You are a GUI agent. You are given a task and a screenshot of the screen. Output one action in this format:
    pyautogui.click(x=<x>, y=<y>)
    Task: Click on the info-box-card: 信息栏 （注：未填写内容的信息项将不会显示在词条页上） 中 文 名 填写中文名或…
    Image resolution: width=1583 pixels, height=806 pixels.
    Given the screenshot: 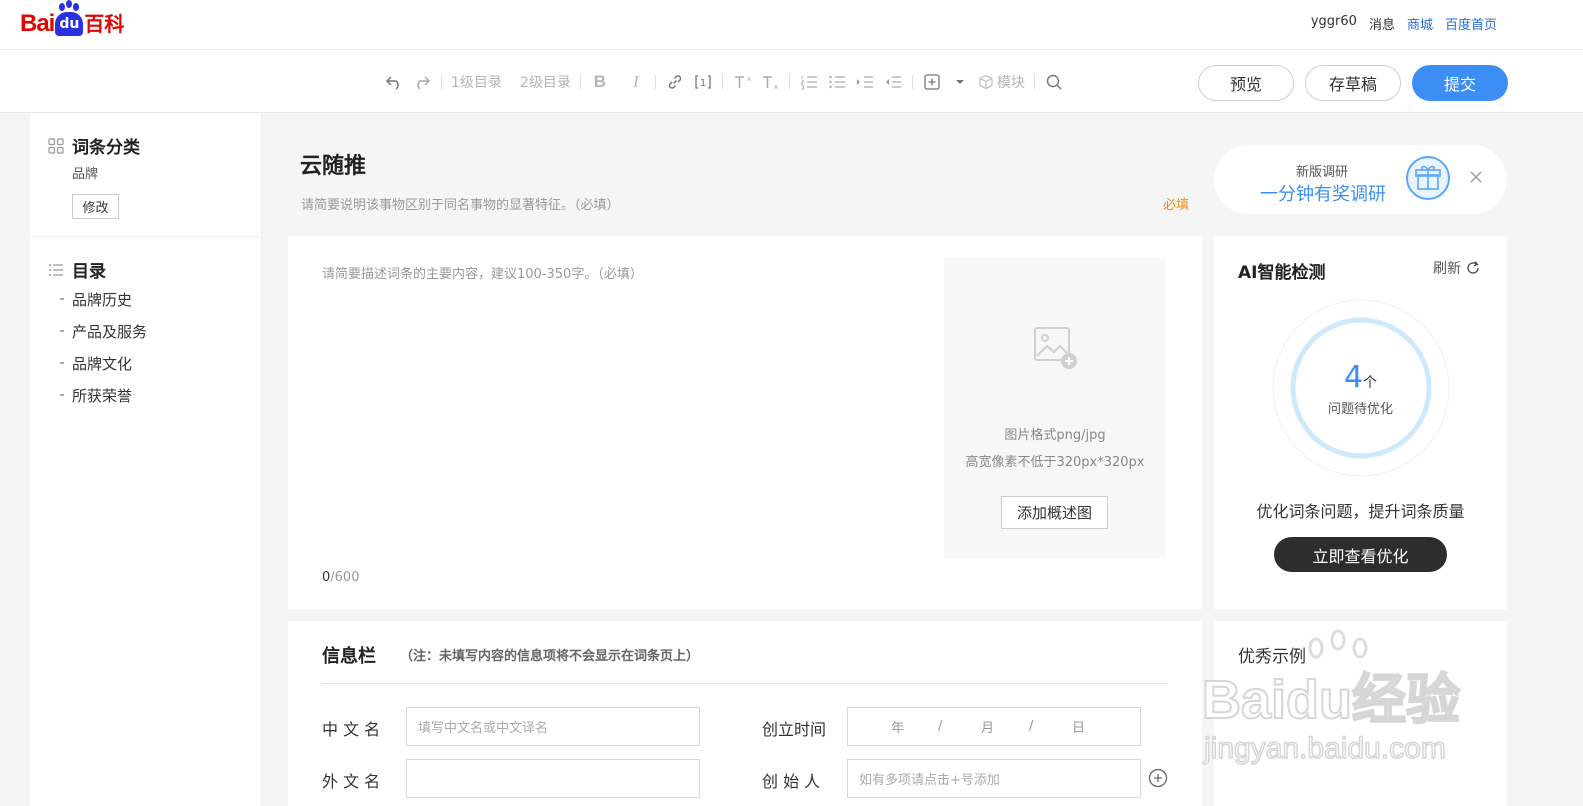 What is the action you would take?
    pyautogui.click(x=745, y=713)
    